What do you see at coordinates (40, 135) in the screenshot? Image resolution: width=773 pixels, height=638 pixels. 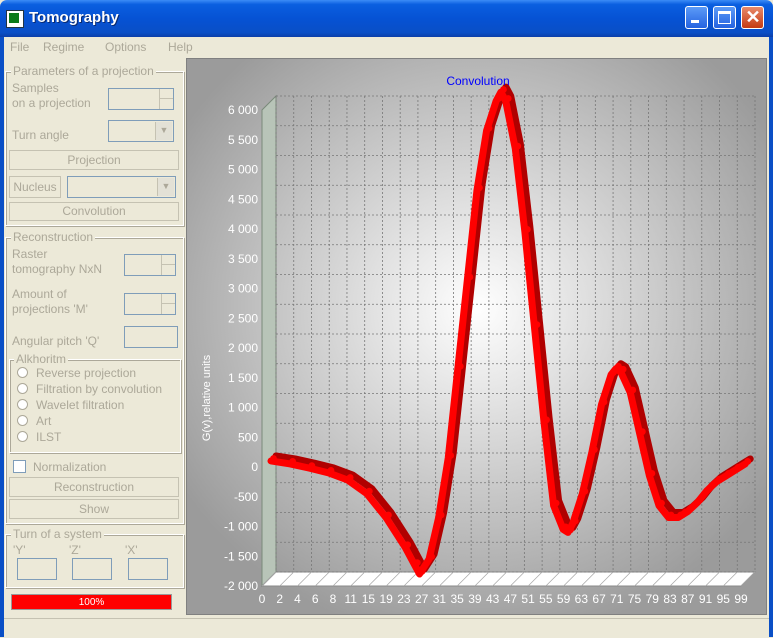 I see `turn-angle-label: Turn angle` at bounding box center [40, 135].